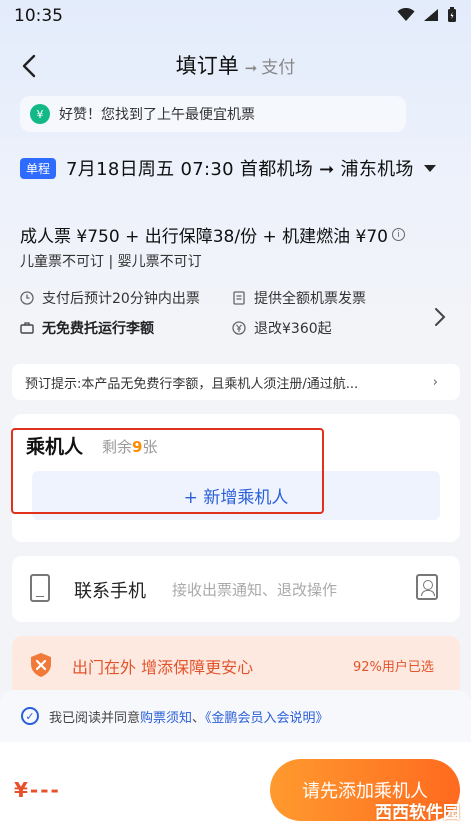 This screenshot has width=471, height=837. I want to click on agreement-prefix: 我已阅读并同意, so click(95, 718).